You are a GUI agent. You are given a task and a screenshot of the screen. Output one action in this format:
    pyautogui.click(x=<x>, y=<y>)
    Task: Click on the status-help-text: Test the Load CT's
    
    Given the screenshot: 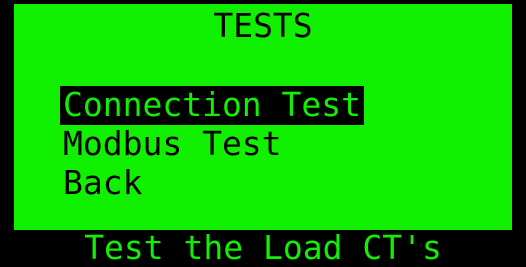 What is the action you would take?
    pyautogui.click(x=263, y=247)
    